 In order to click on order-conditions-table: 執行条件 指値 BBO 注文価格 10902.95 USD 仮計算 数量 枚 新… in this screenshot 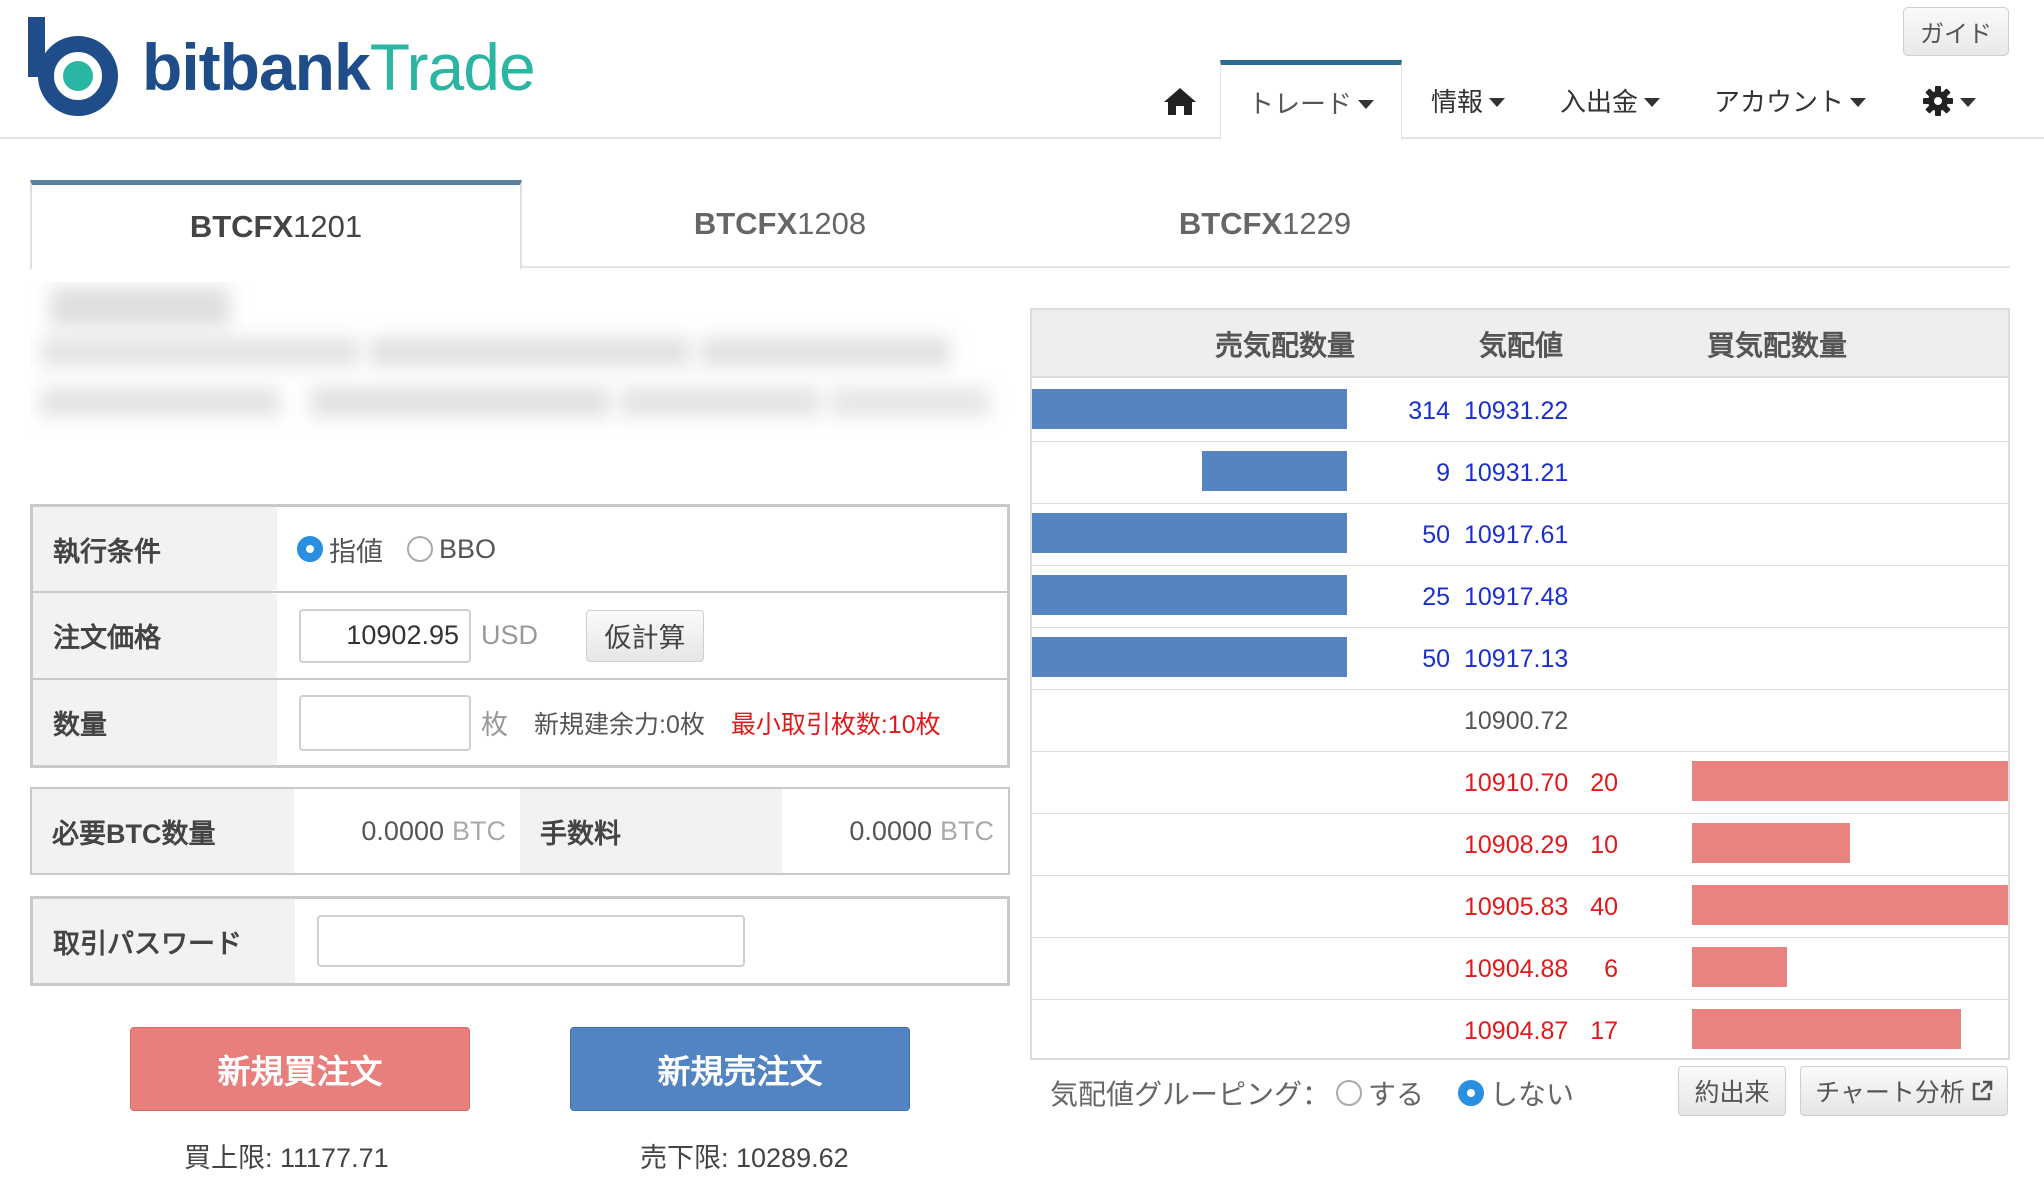, I will do `click(520, 636)`.